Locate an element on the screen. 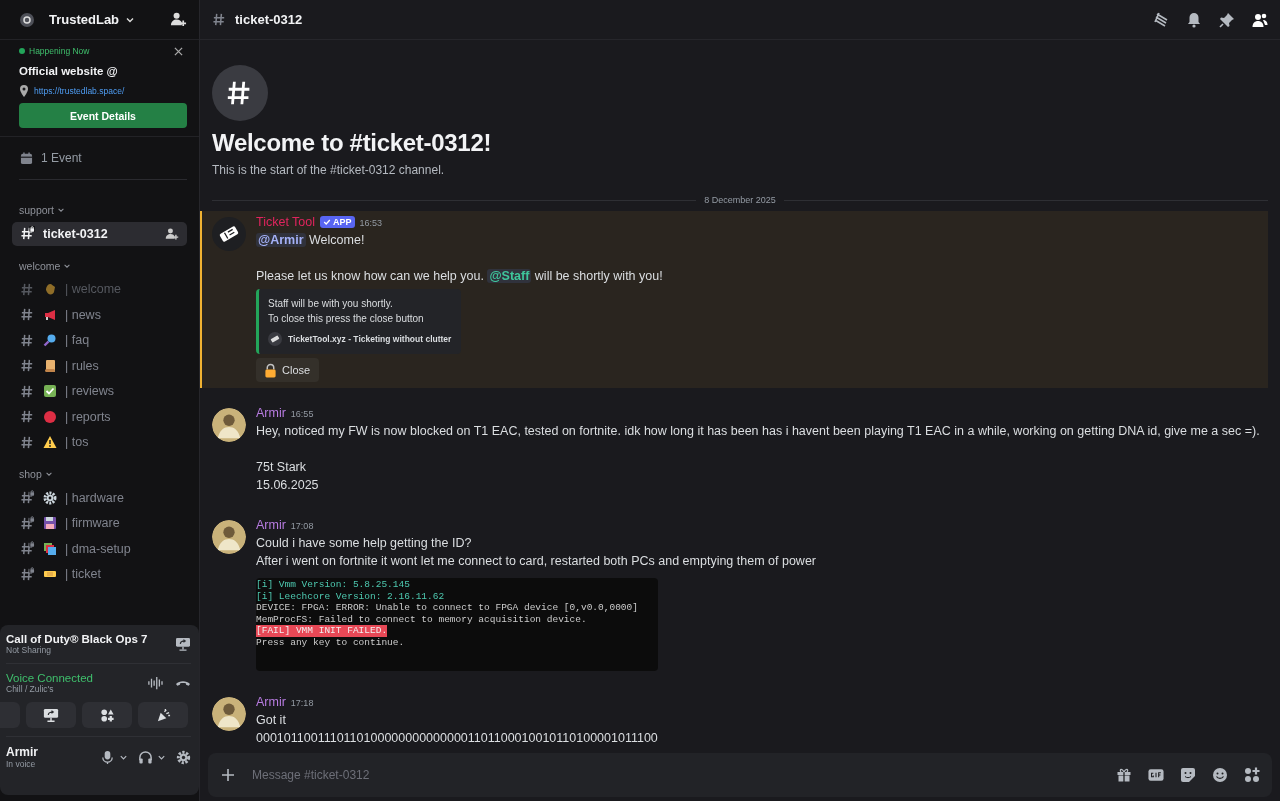  message-text: 00010110011101101000000000000001101100010010110100001011100 is located at coordinates (457, 738).